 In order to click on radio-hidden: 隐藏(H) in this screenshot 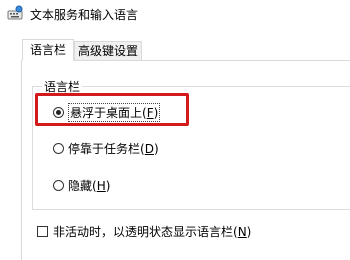, I will do `click(81, 185)`.